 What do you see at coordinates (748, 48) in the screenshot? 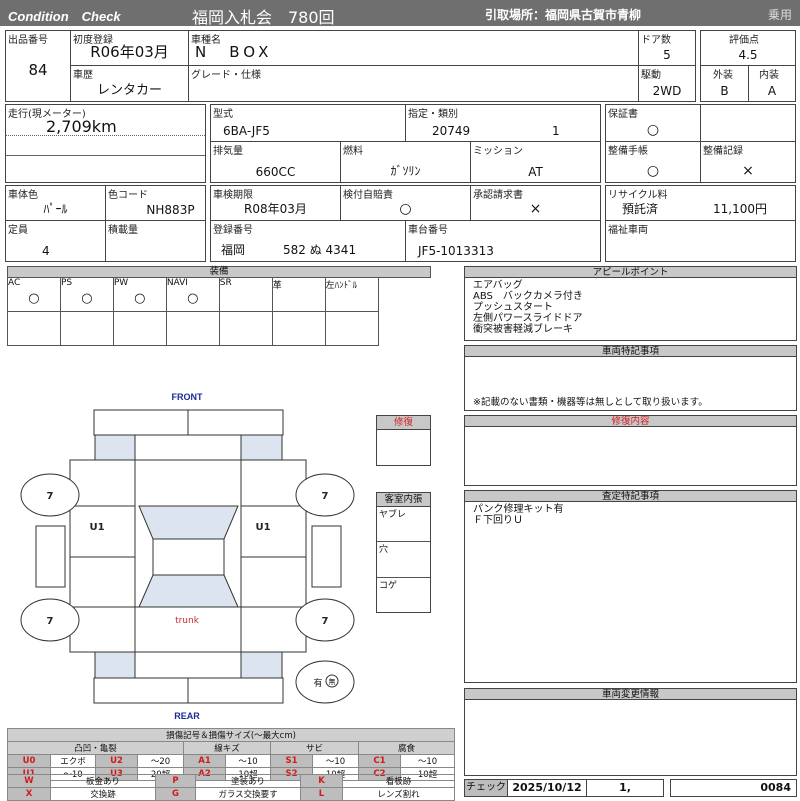
I see `score-cell: 評価点 4.5` at bounding box center [748, 48].